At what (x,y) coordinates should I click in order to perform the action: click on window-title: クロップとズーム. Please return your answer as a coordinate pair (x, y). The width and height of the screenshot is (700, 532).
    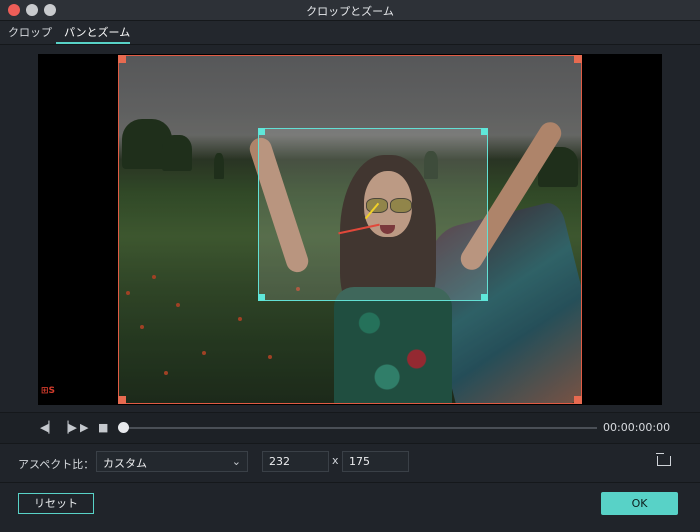
    Looking at the image, I should click on (350, 11).